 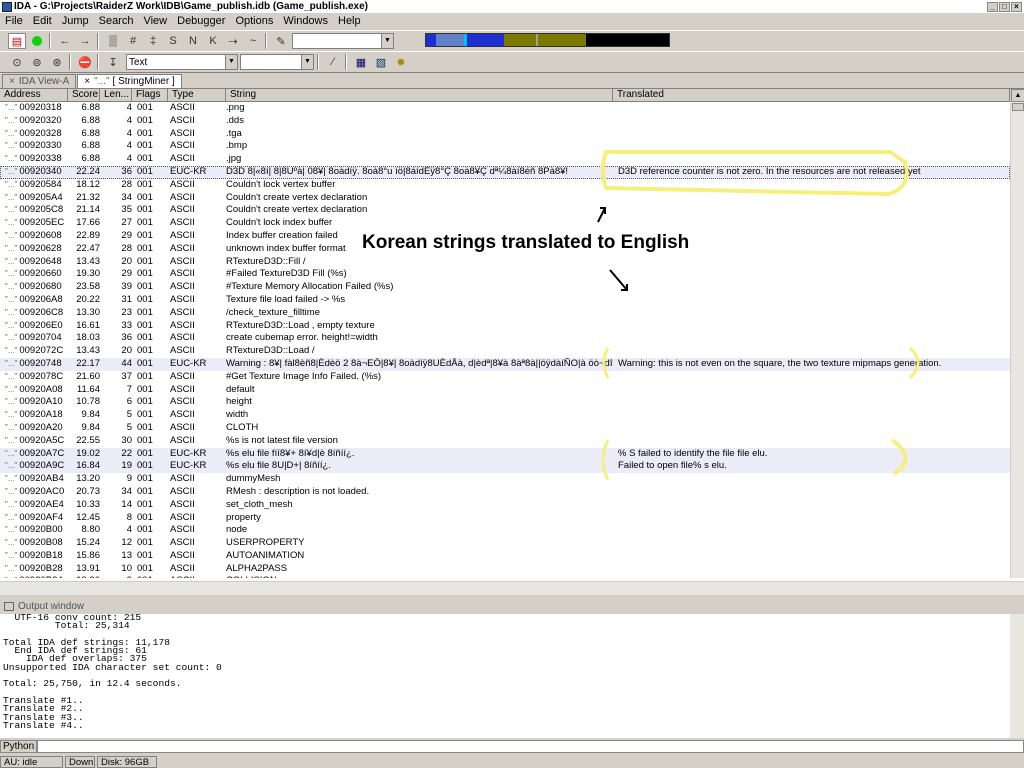 I want to click on python-label: Python, so click(x=19, y=746).